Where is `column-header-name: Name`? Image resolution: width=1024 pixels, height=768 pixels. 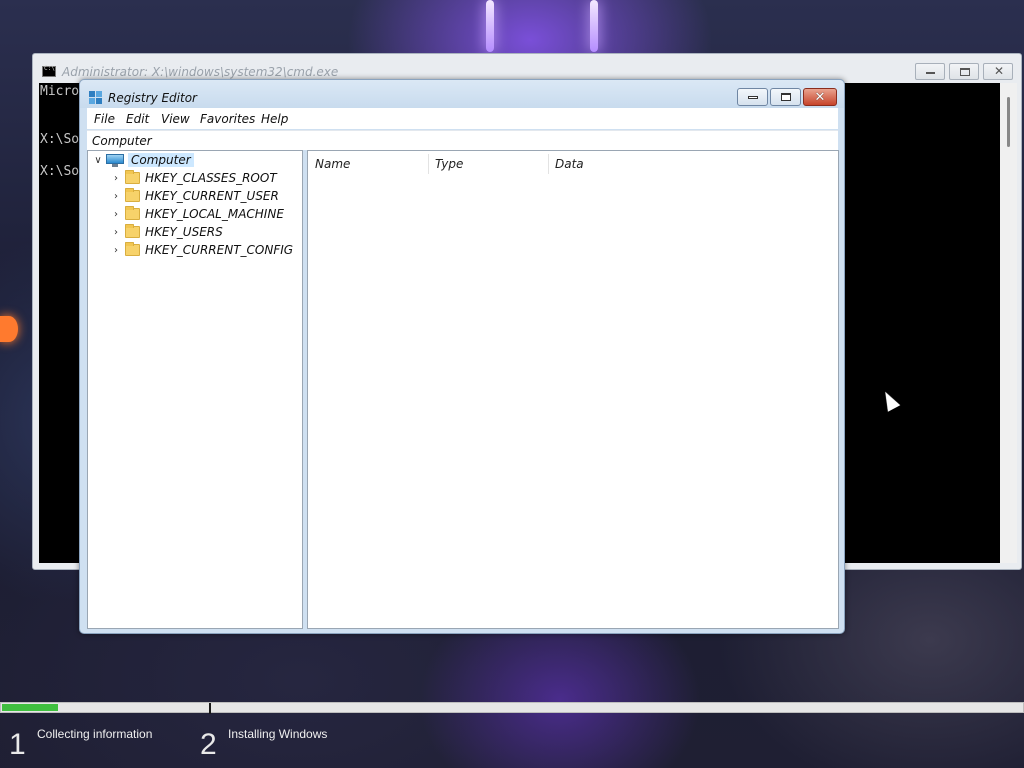 column-header-name: Name is located at coordinates (368, 163).